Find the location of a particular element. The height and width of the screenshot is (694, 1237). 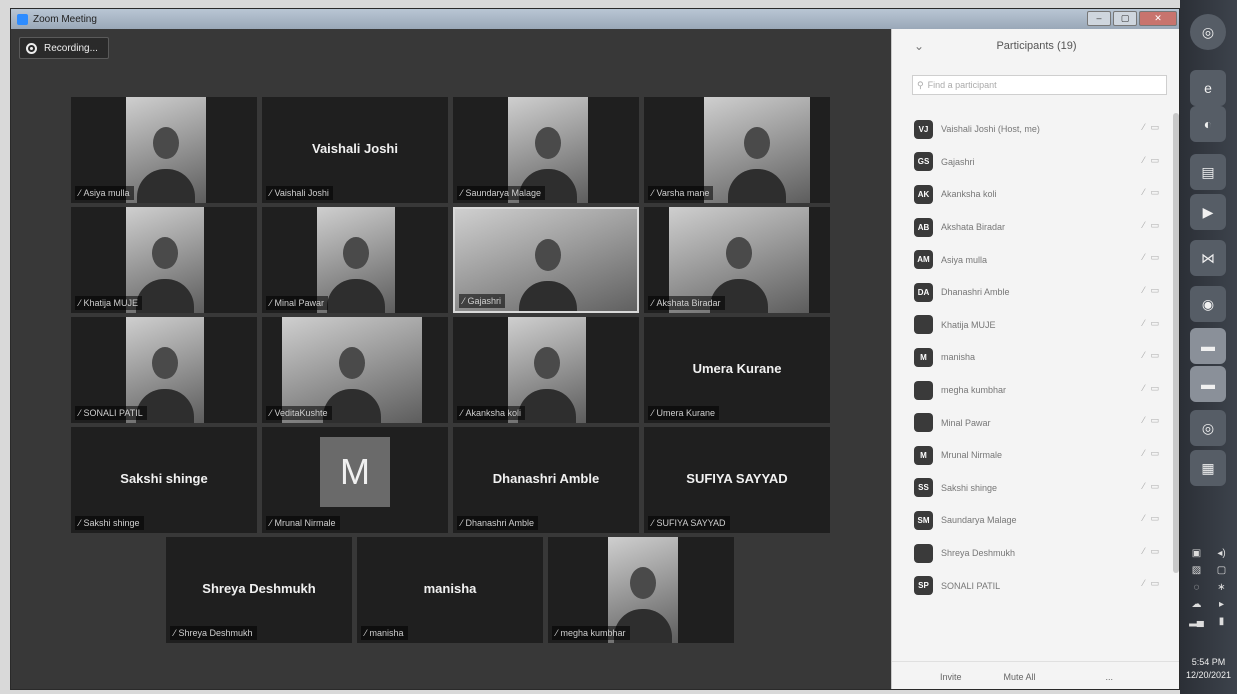

participant-row: Khatija MUJE ⁄ ▭ is located at coordinates (1030, 325).